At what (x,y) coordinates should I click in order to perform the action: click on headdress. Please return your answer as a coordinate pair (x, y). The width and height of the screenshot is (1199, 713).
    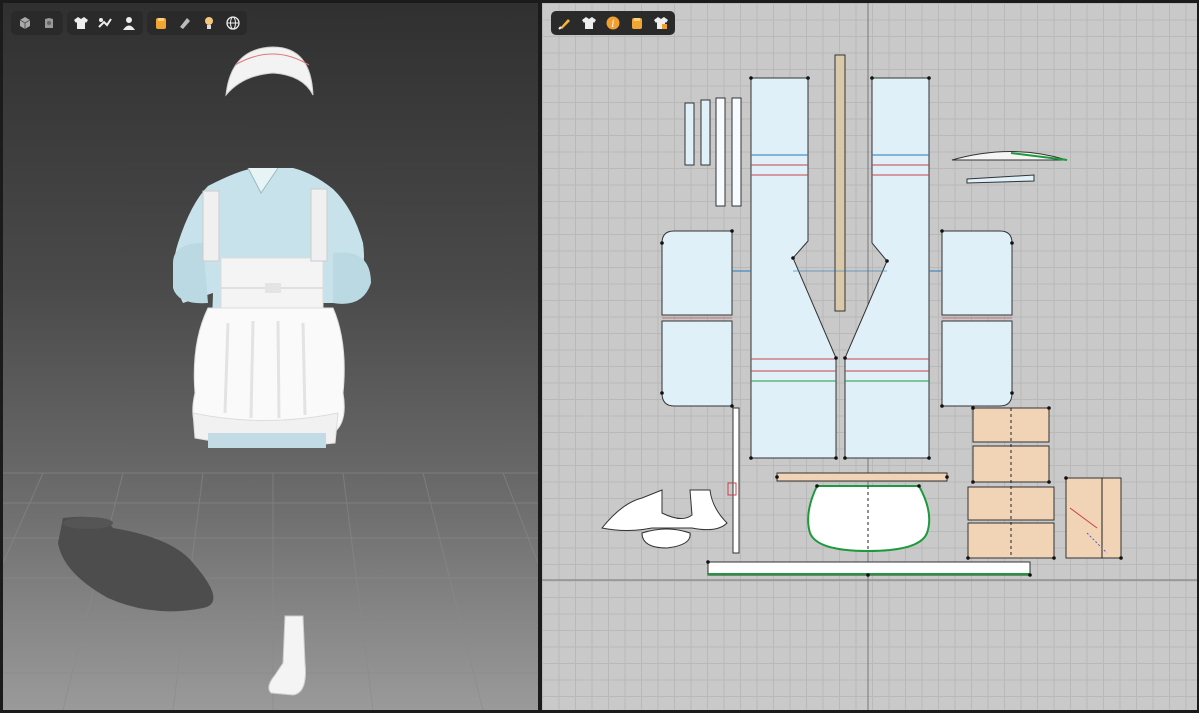
    Looking at the image, I should click on (269, 71).